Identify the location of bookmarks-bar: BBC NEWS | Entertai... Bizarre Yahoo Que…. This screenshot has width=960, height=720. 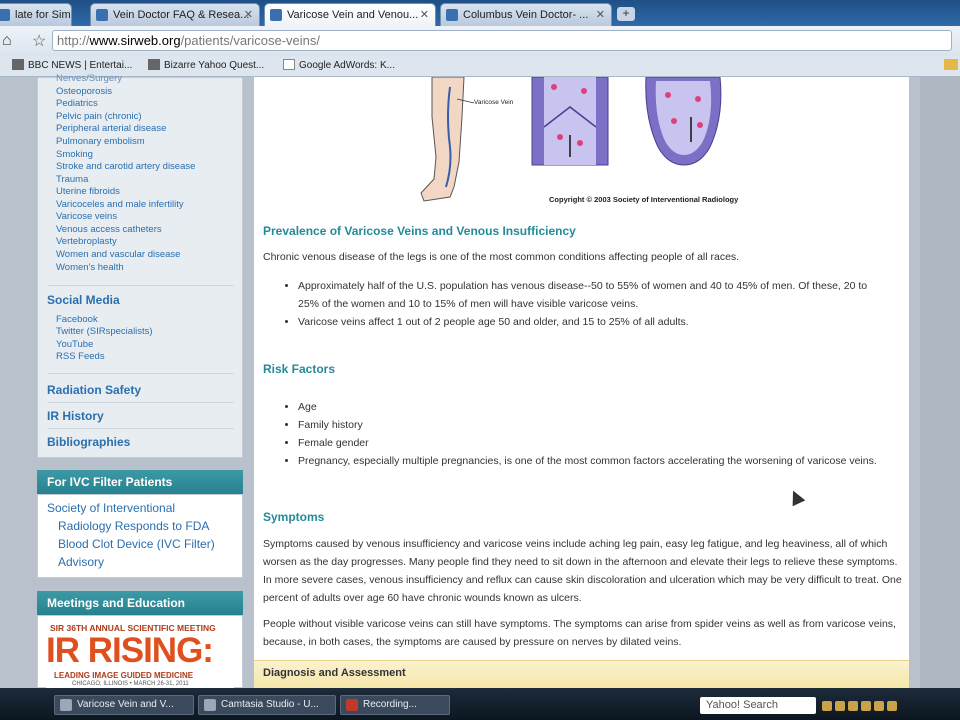
(480, 66).